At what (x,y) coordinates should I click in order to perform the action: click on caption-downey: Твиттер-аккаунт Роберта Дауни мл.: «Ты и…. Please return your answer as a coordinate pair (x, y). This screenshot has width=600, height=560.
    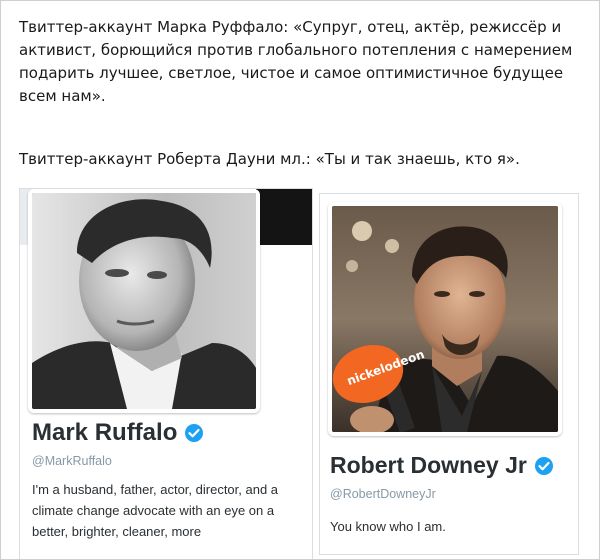
    Looking at the image, I should click on (269, 159).